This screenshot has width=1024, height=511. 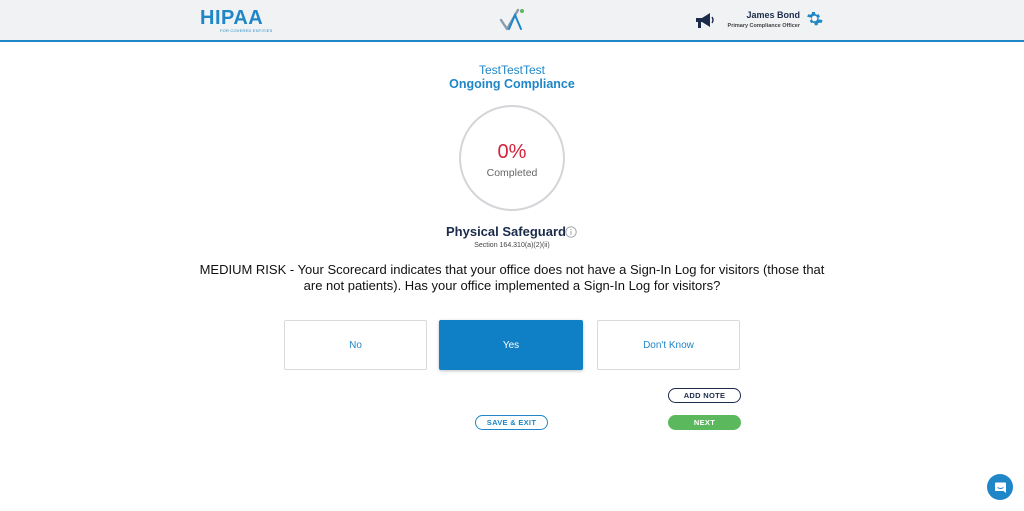 What do you see at coordinates (763, 26) in the screenshot?
I see `user-role: Primary Compliance Officer` at bounding box center [763, 26].